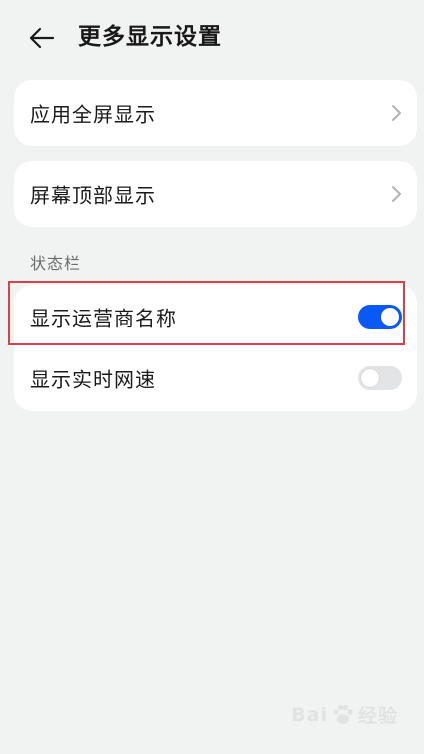 This screenshot has height=754, width=424. Describe the element at coordinates (93, 195) in the screenshot. I see `top-of-screen-display-label: 屏幕顶部显示` at that location.